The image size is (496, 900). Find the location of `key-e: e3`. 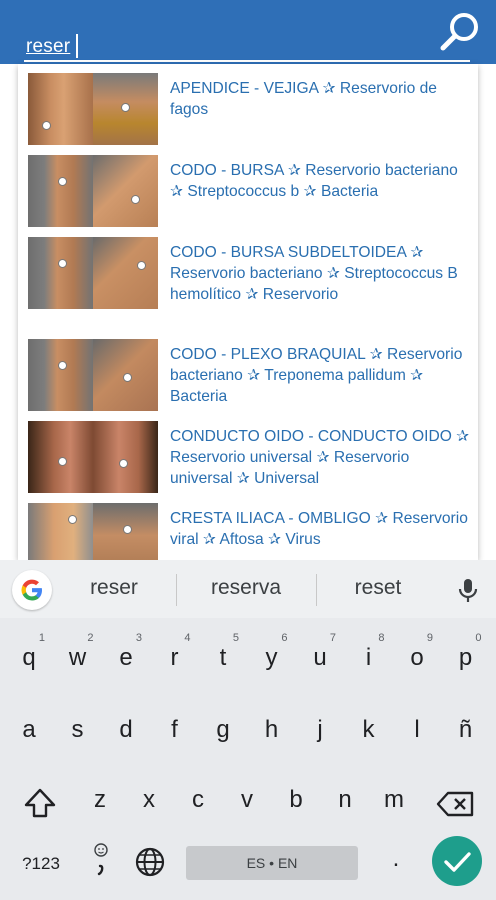

key-e: e3 is located at coordinates (126, 656).